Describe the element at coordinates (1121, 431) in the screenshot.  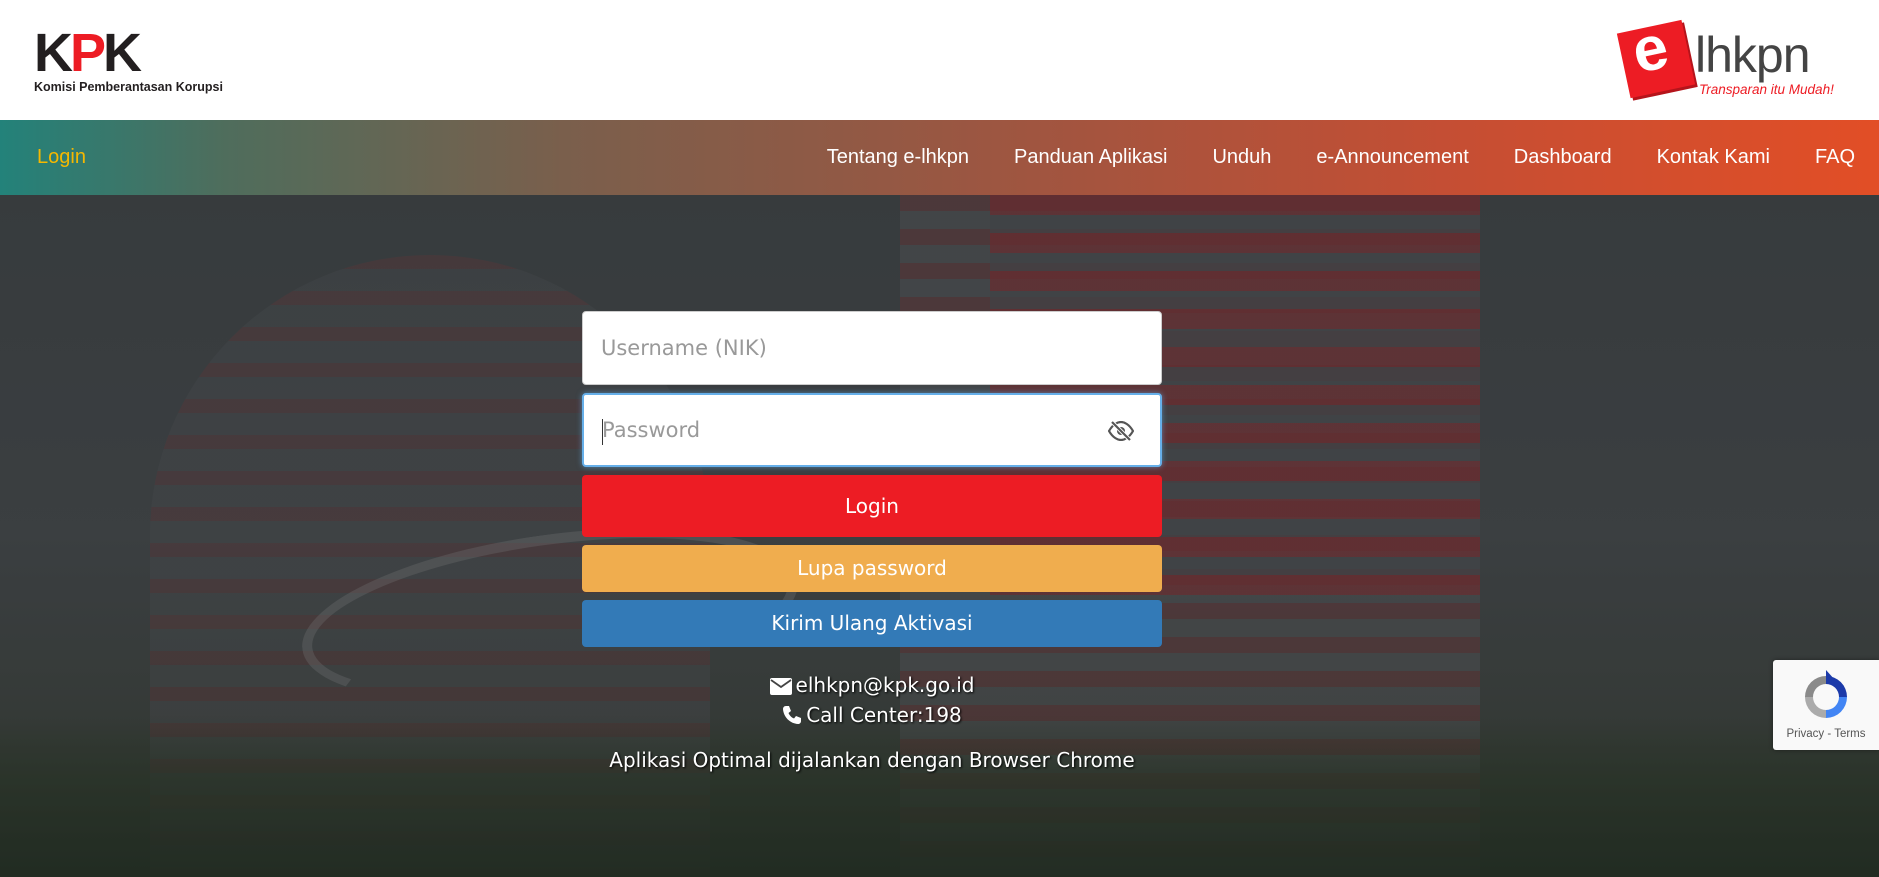
I see `eye-slash-icon` at that location.